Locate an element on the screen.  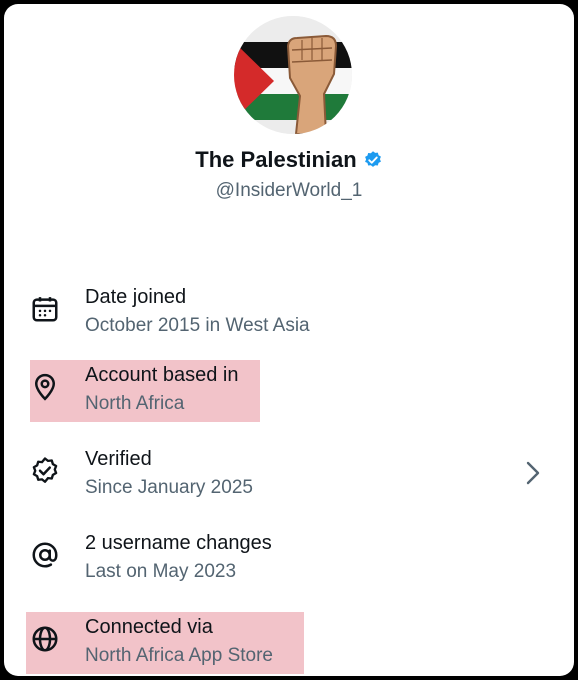
username-handle: @InsiderWorld_1 is located at coordinates (289, 190).